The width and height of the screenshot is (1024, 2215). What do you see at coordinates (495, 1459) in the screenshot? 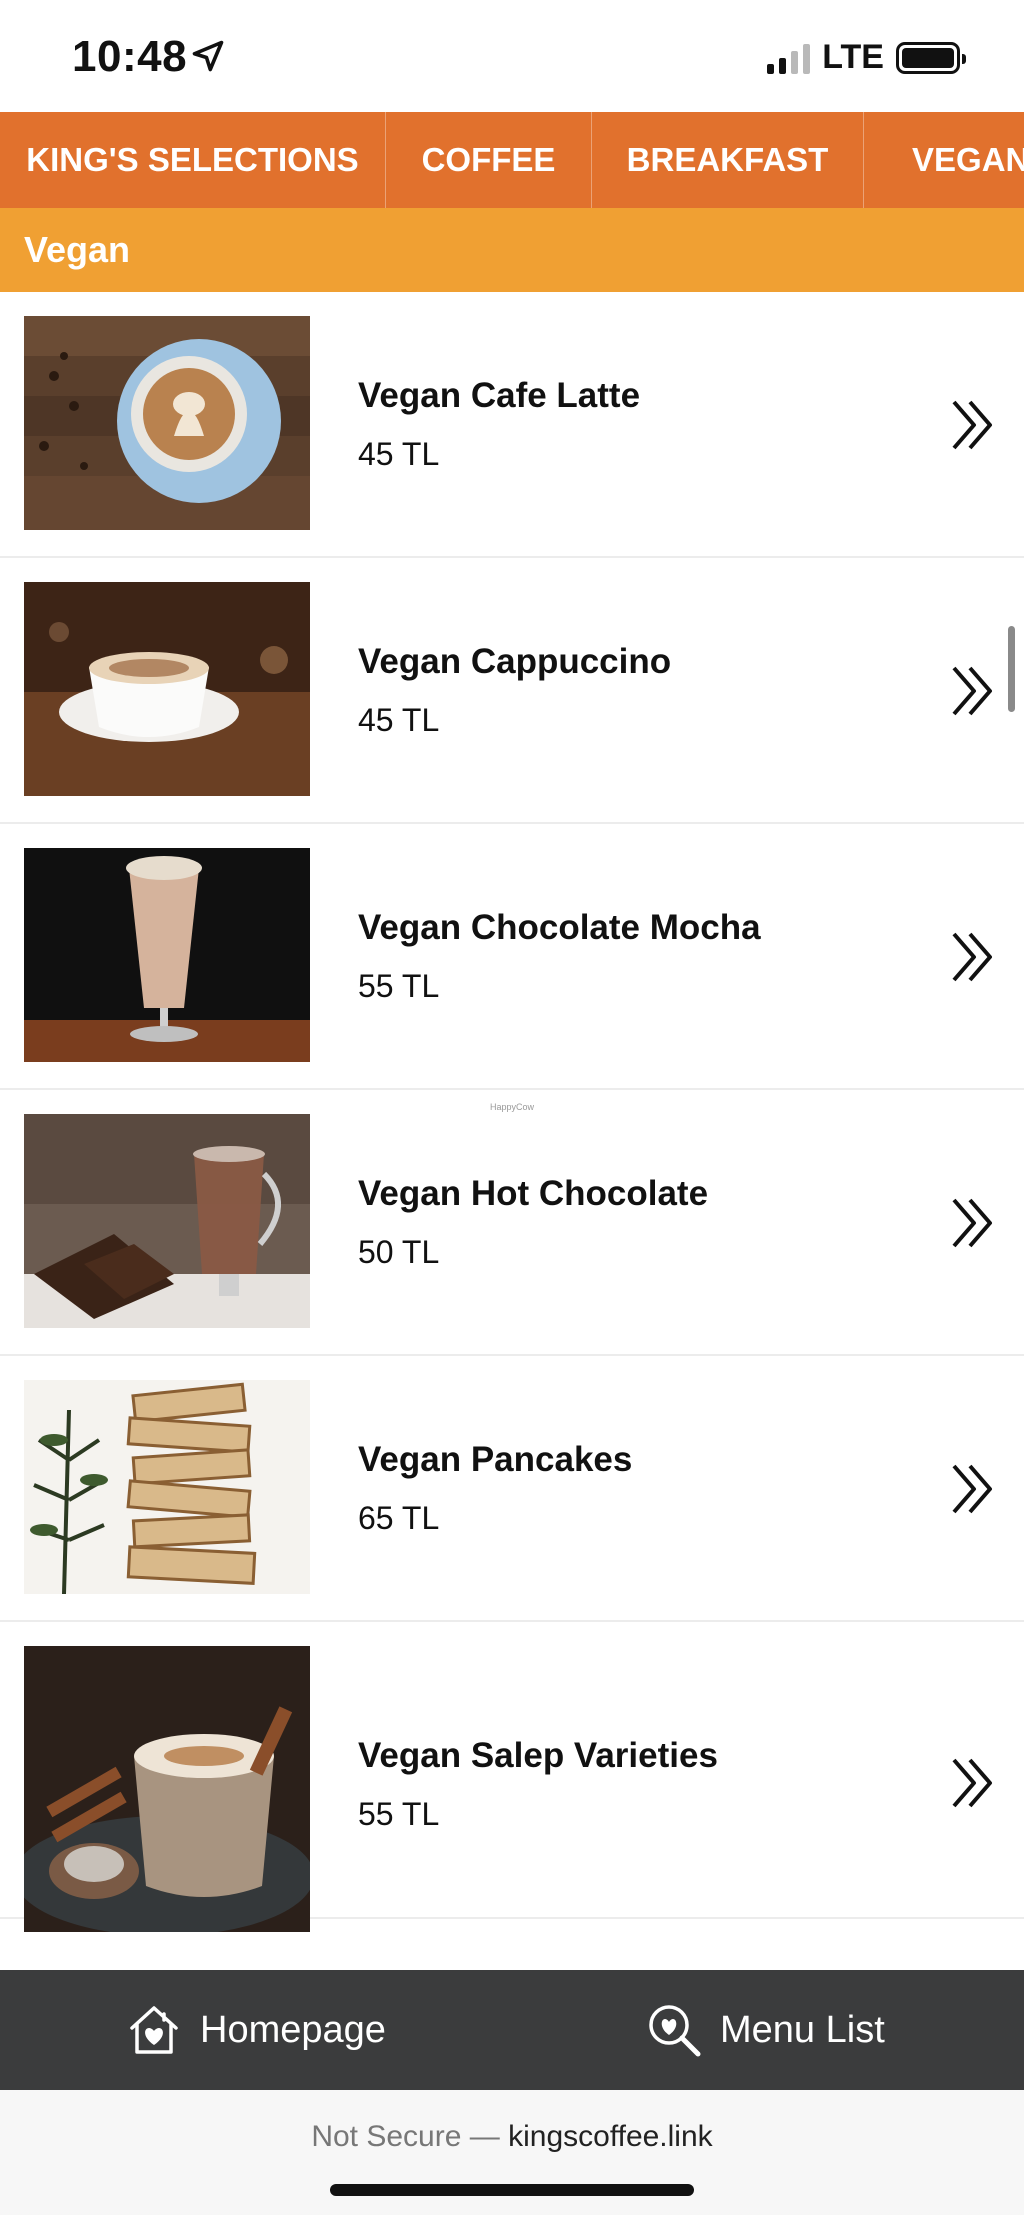
I see `item-name: Vegan Pancakes` at bounding box center [495, 1459].